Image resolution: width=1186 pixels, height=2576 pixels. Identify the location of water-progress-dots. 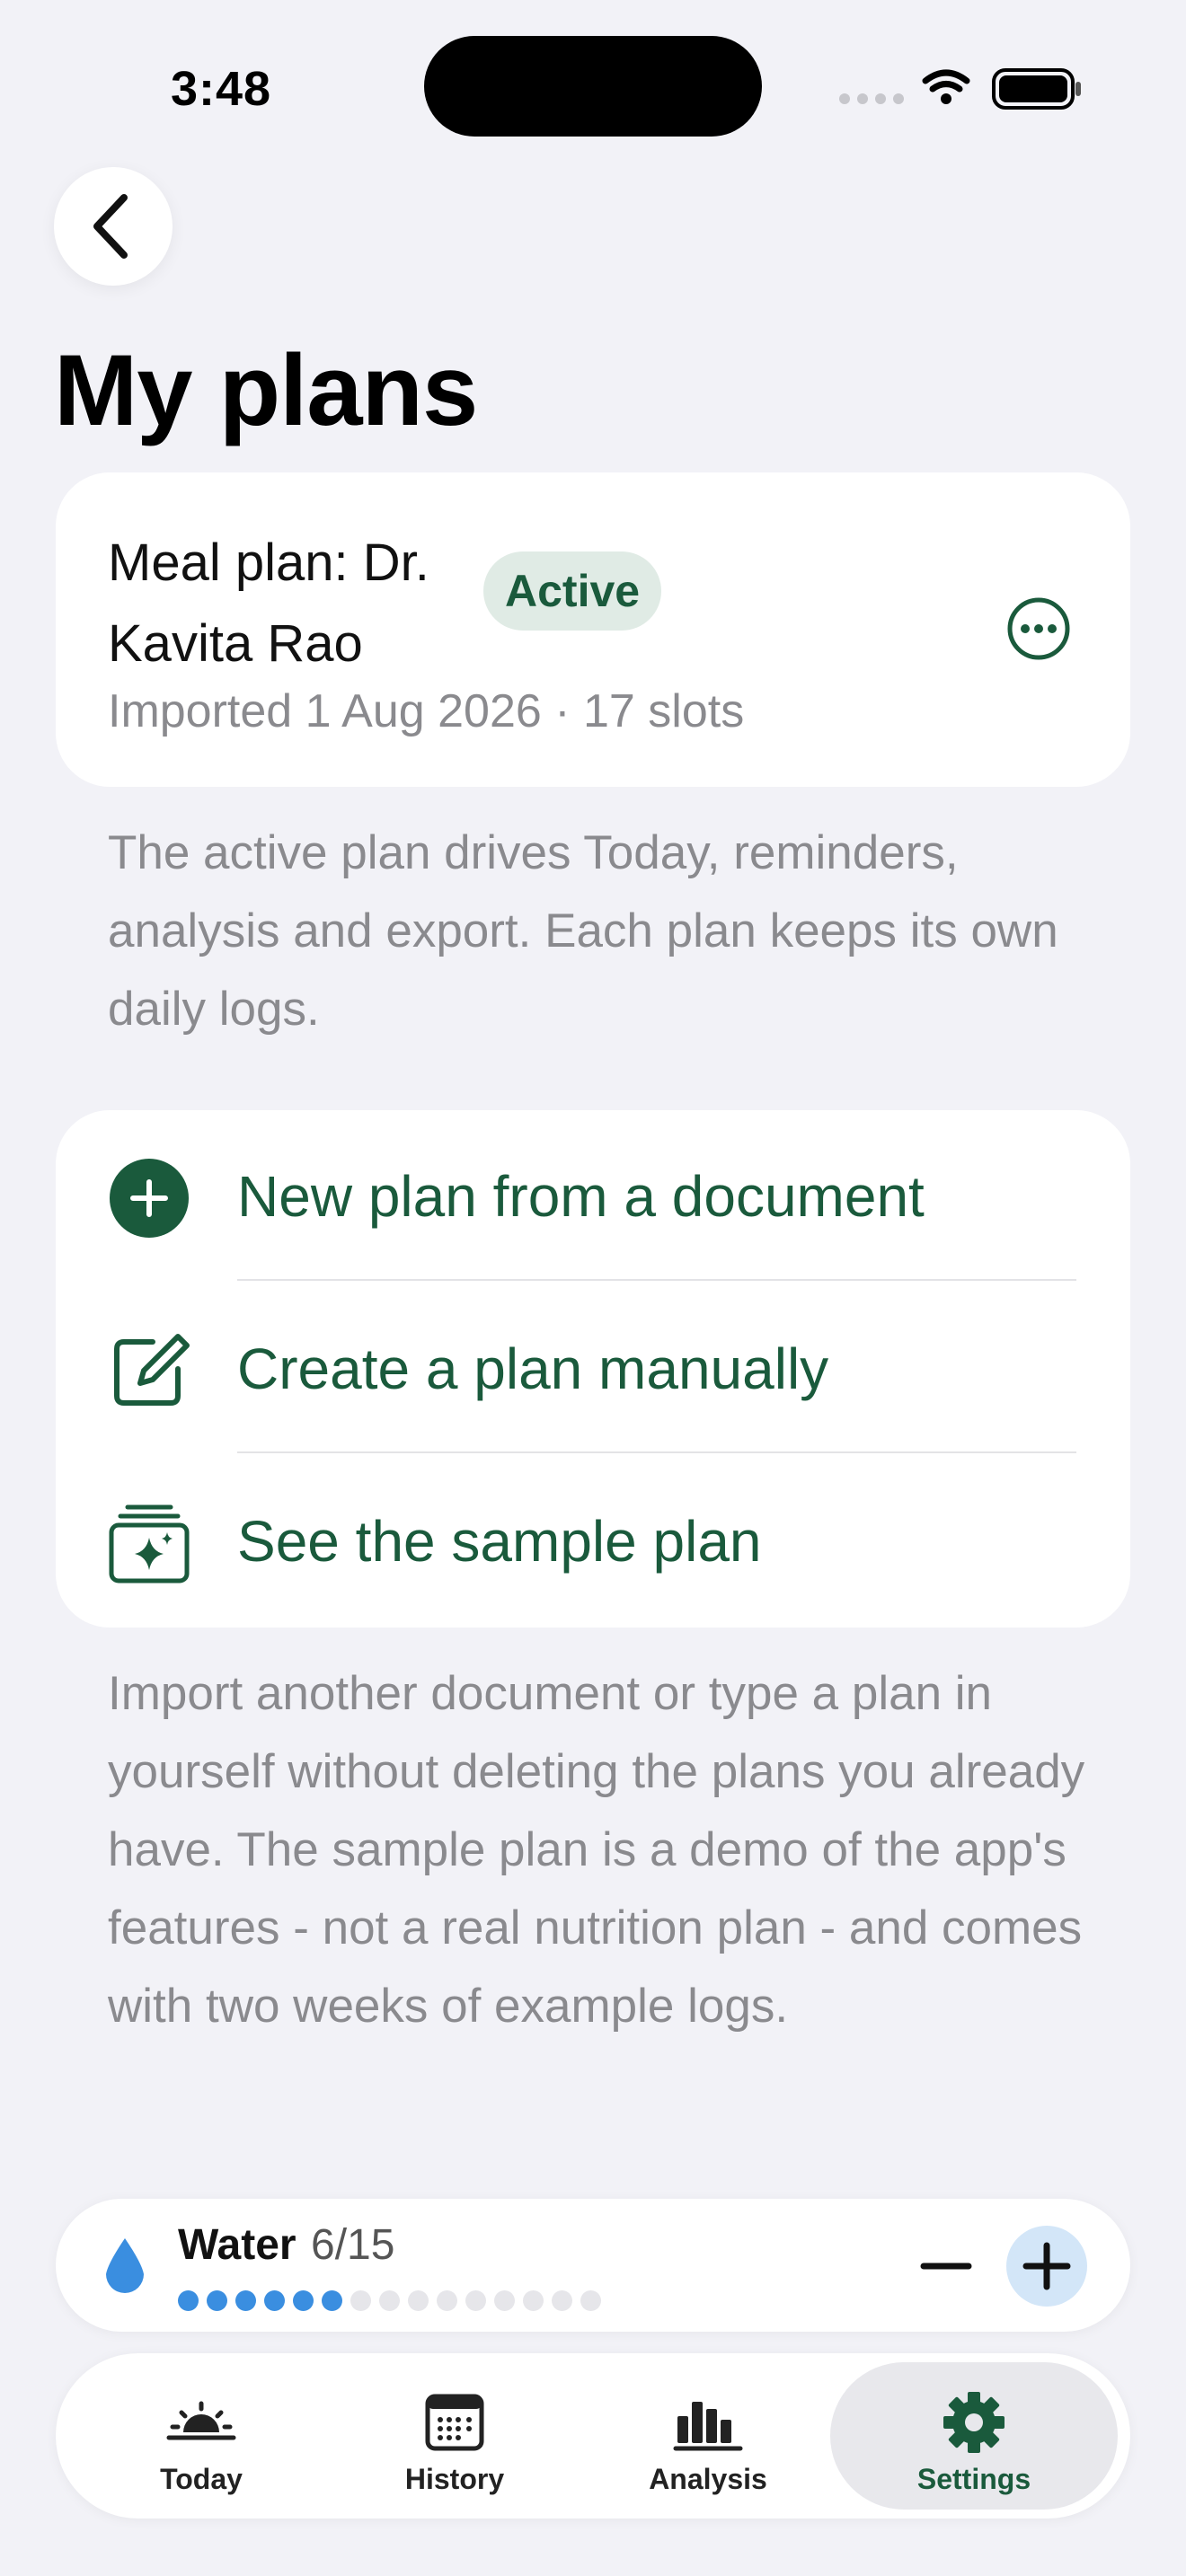
(389, 2300).